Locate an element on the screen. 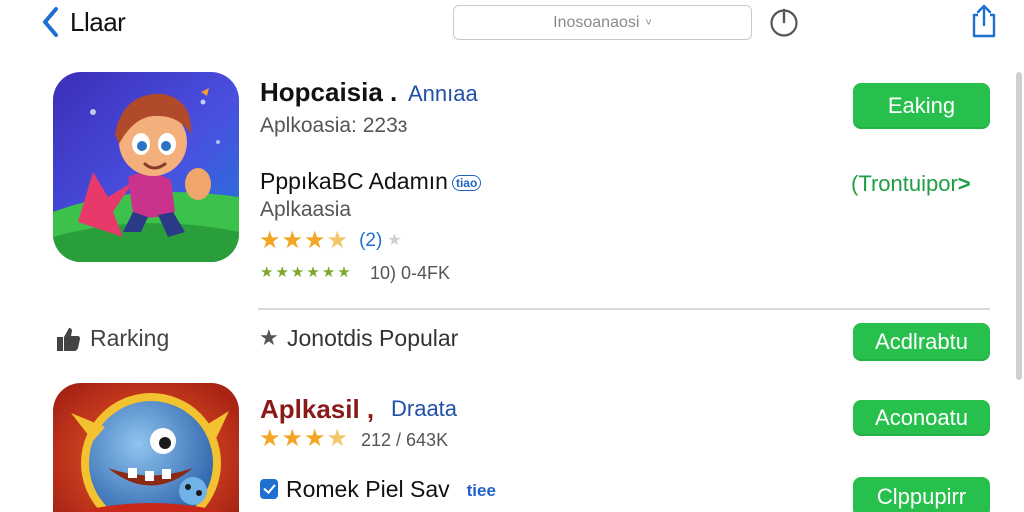  verified-badge: tiee is located at coordinates (481, 490).